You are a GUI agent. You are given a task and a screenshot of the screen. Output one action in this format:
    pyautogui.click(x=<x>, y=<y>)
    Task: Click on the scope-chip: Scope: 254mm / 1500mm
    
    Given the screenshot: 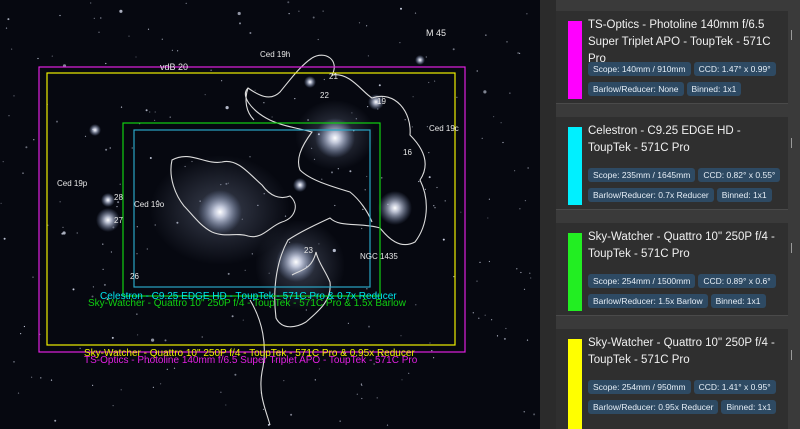 What is the action you would take?
    pyautogui.click(x=642, y=281)
    